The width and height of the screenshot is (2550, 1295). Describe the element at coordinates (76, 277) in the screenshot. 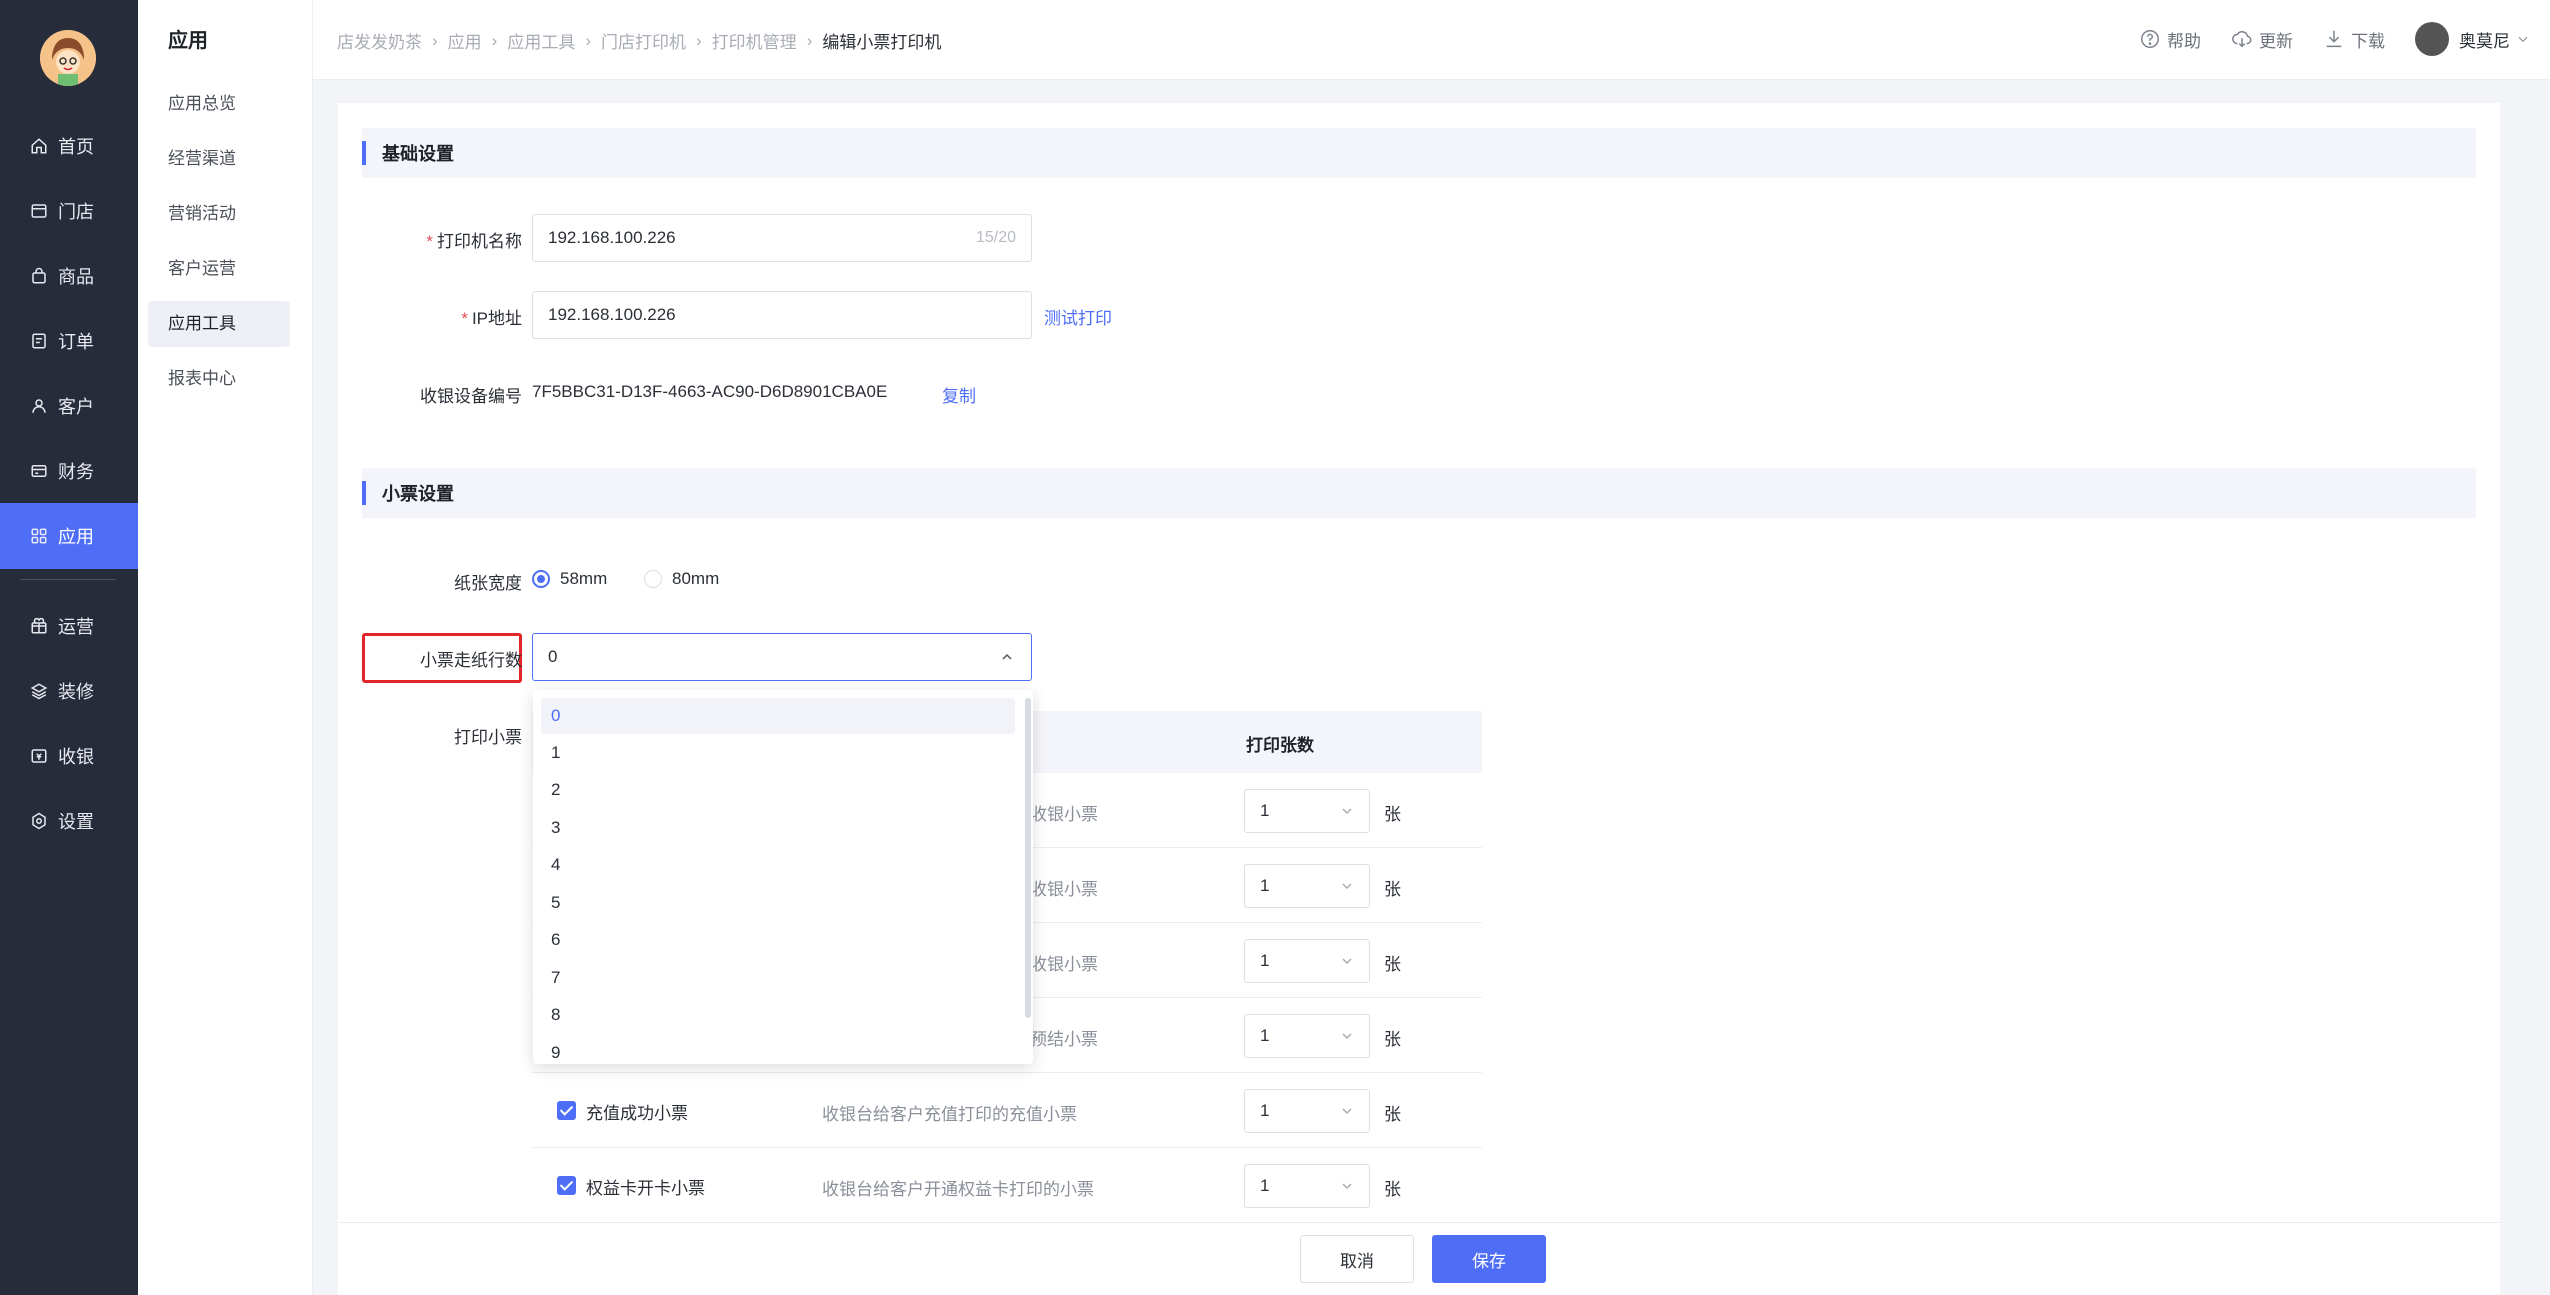

I see `nav-label: 商品` at that location.